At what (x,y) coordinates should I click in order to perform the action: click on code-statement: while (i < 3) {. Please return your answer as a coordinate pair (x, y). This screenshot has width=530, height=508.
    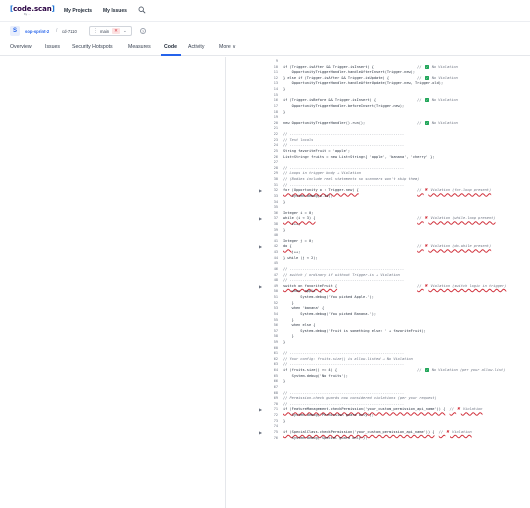
    Looking at the image, I should click on (299, 218).